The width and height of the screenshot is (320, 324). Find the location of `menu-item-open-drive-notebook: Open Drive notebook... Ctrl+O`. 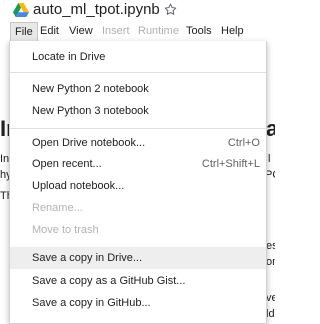

menu-item-open-drive-notebook: Open Drive notebook... Ctrl+O is located at coordinates (138, 143).